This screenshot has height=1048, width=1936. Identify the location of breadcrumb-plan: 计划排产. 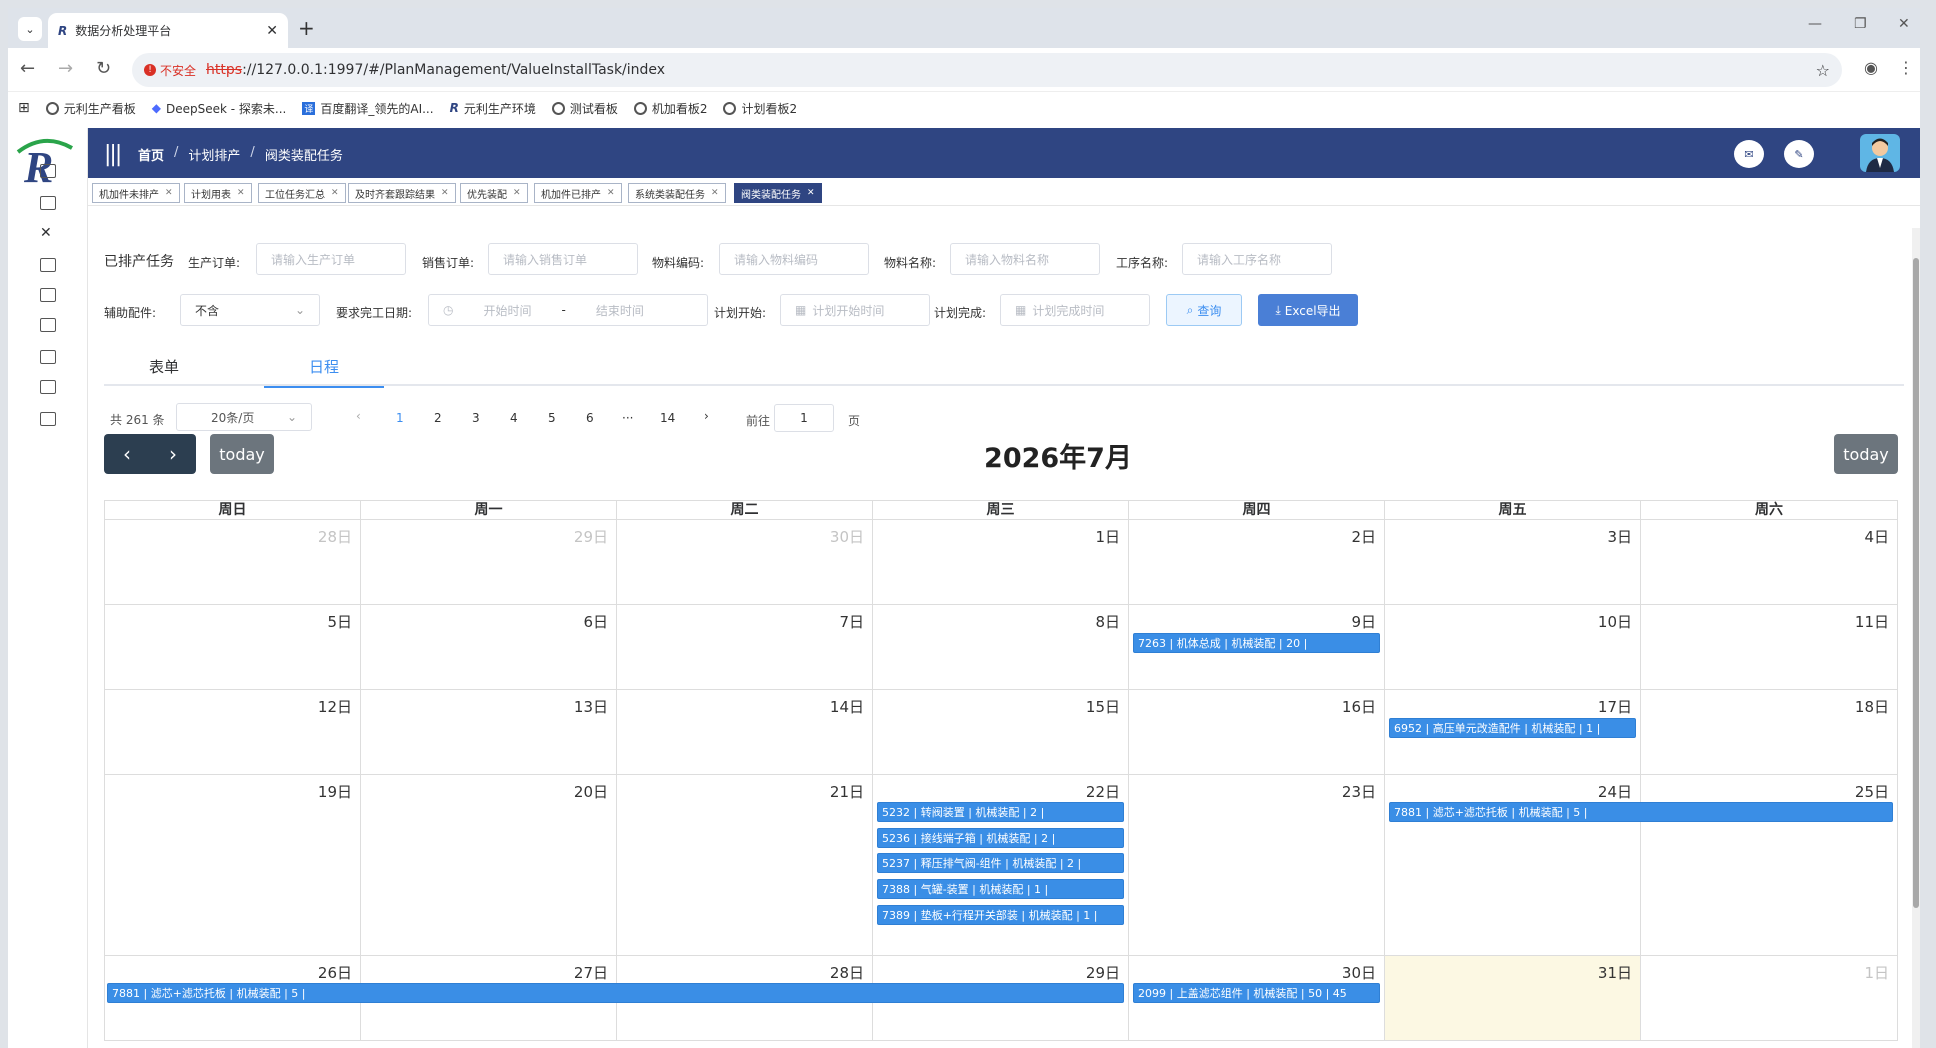
(214, 154).